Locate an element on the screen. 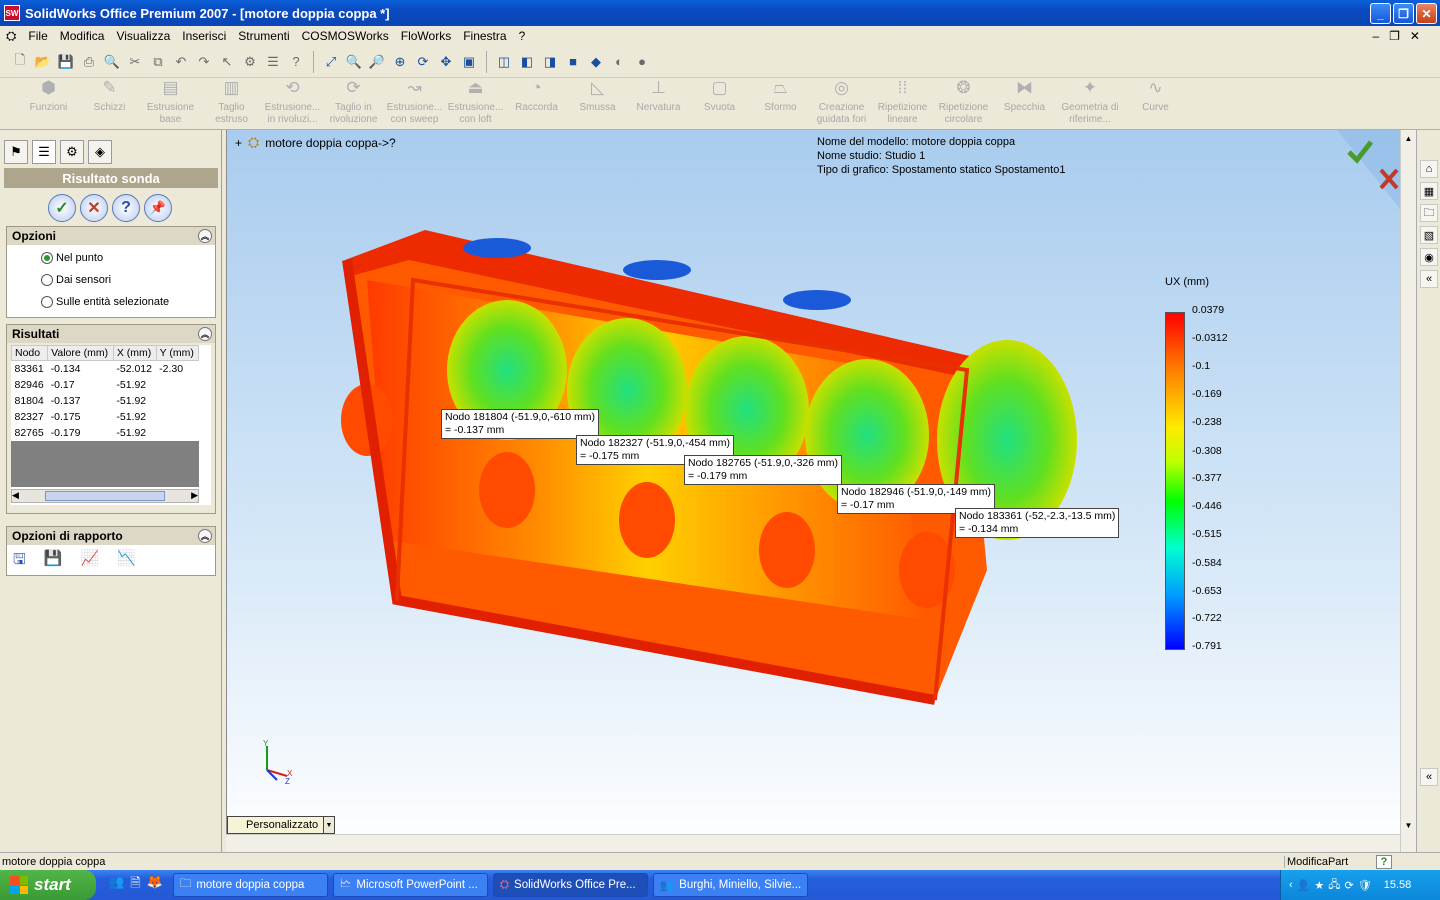 This screenshot has width=1440, height=900. save-probe-icon: 🖫 is located at coordinates (19, 561).